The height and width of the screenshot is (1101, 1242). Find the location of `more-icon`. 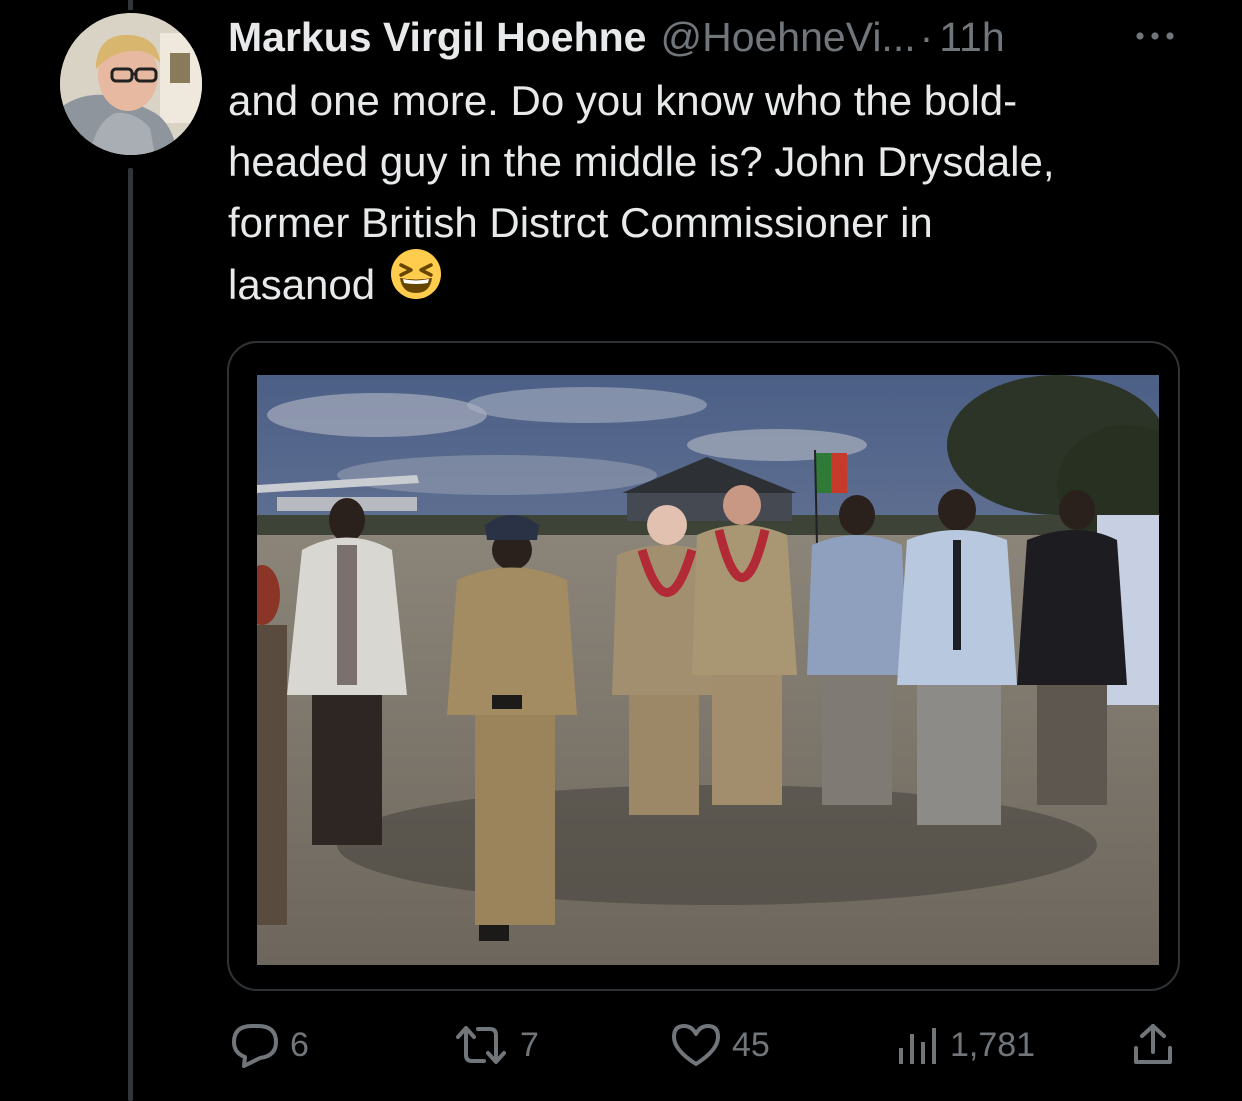

more-icon is located at coordinates (1155, 36).